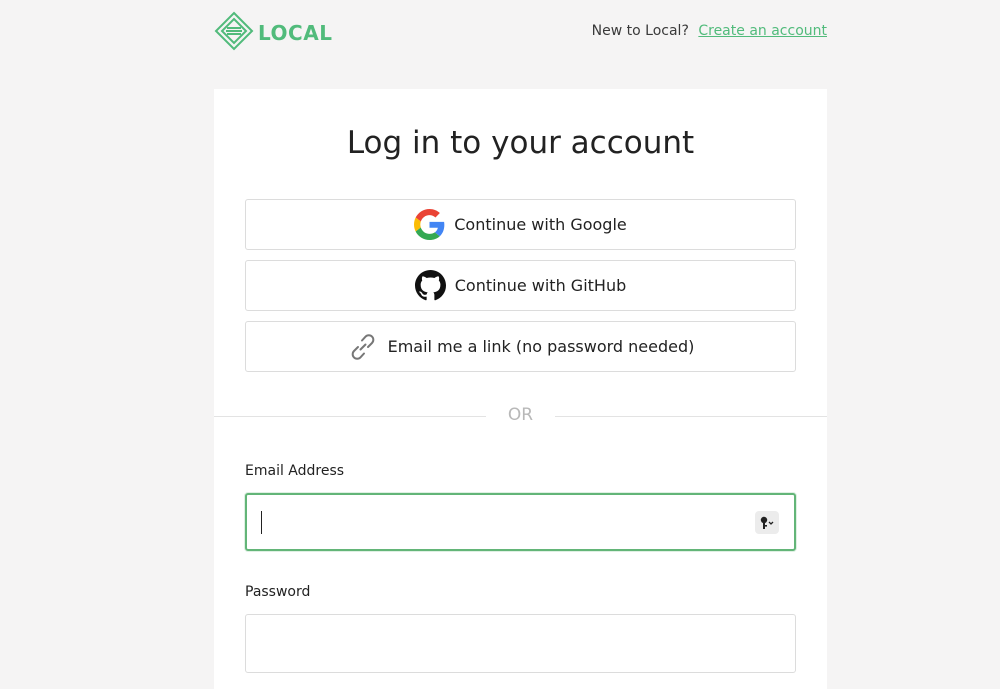 This screenshot has height=689, width=1000. I want to click on page-title: Log in to your account, so click(520, 143).